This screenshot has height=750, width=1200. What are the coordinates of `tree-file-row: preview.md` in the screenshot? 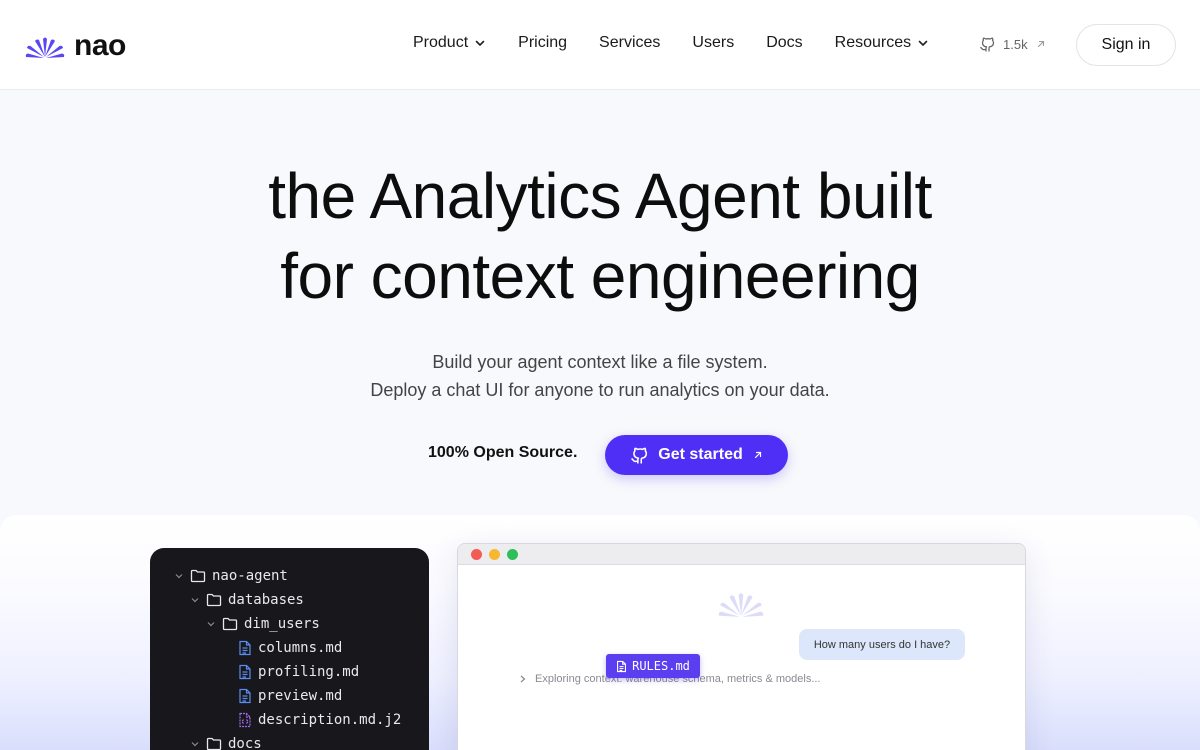 It's located at (290, 696).